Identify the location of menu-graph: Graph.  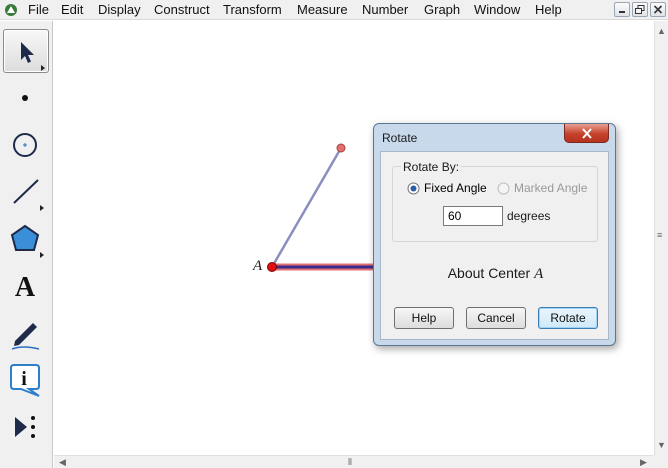
(442, 10).